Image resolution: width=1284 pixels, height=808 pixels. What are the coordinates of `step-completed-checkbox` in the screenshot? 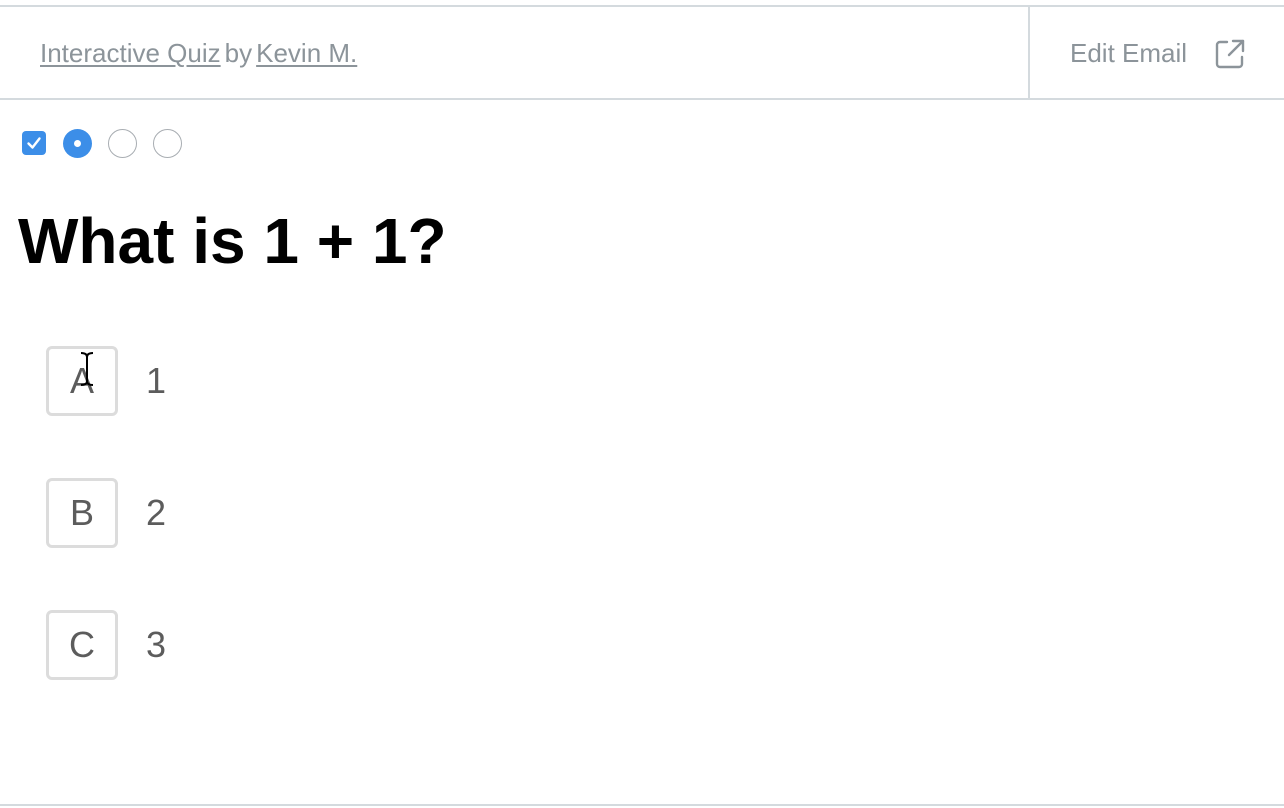 It's located at (34, 143).